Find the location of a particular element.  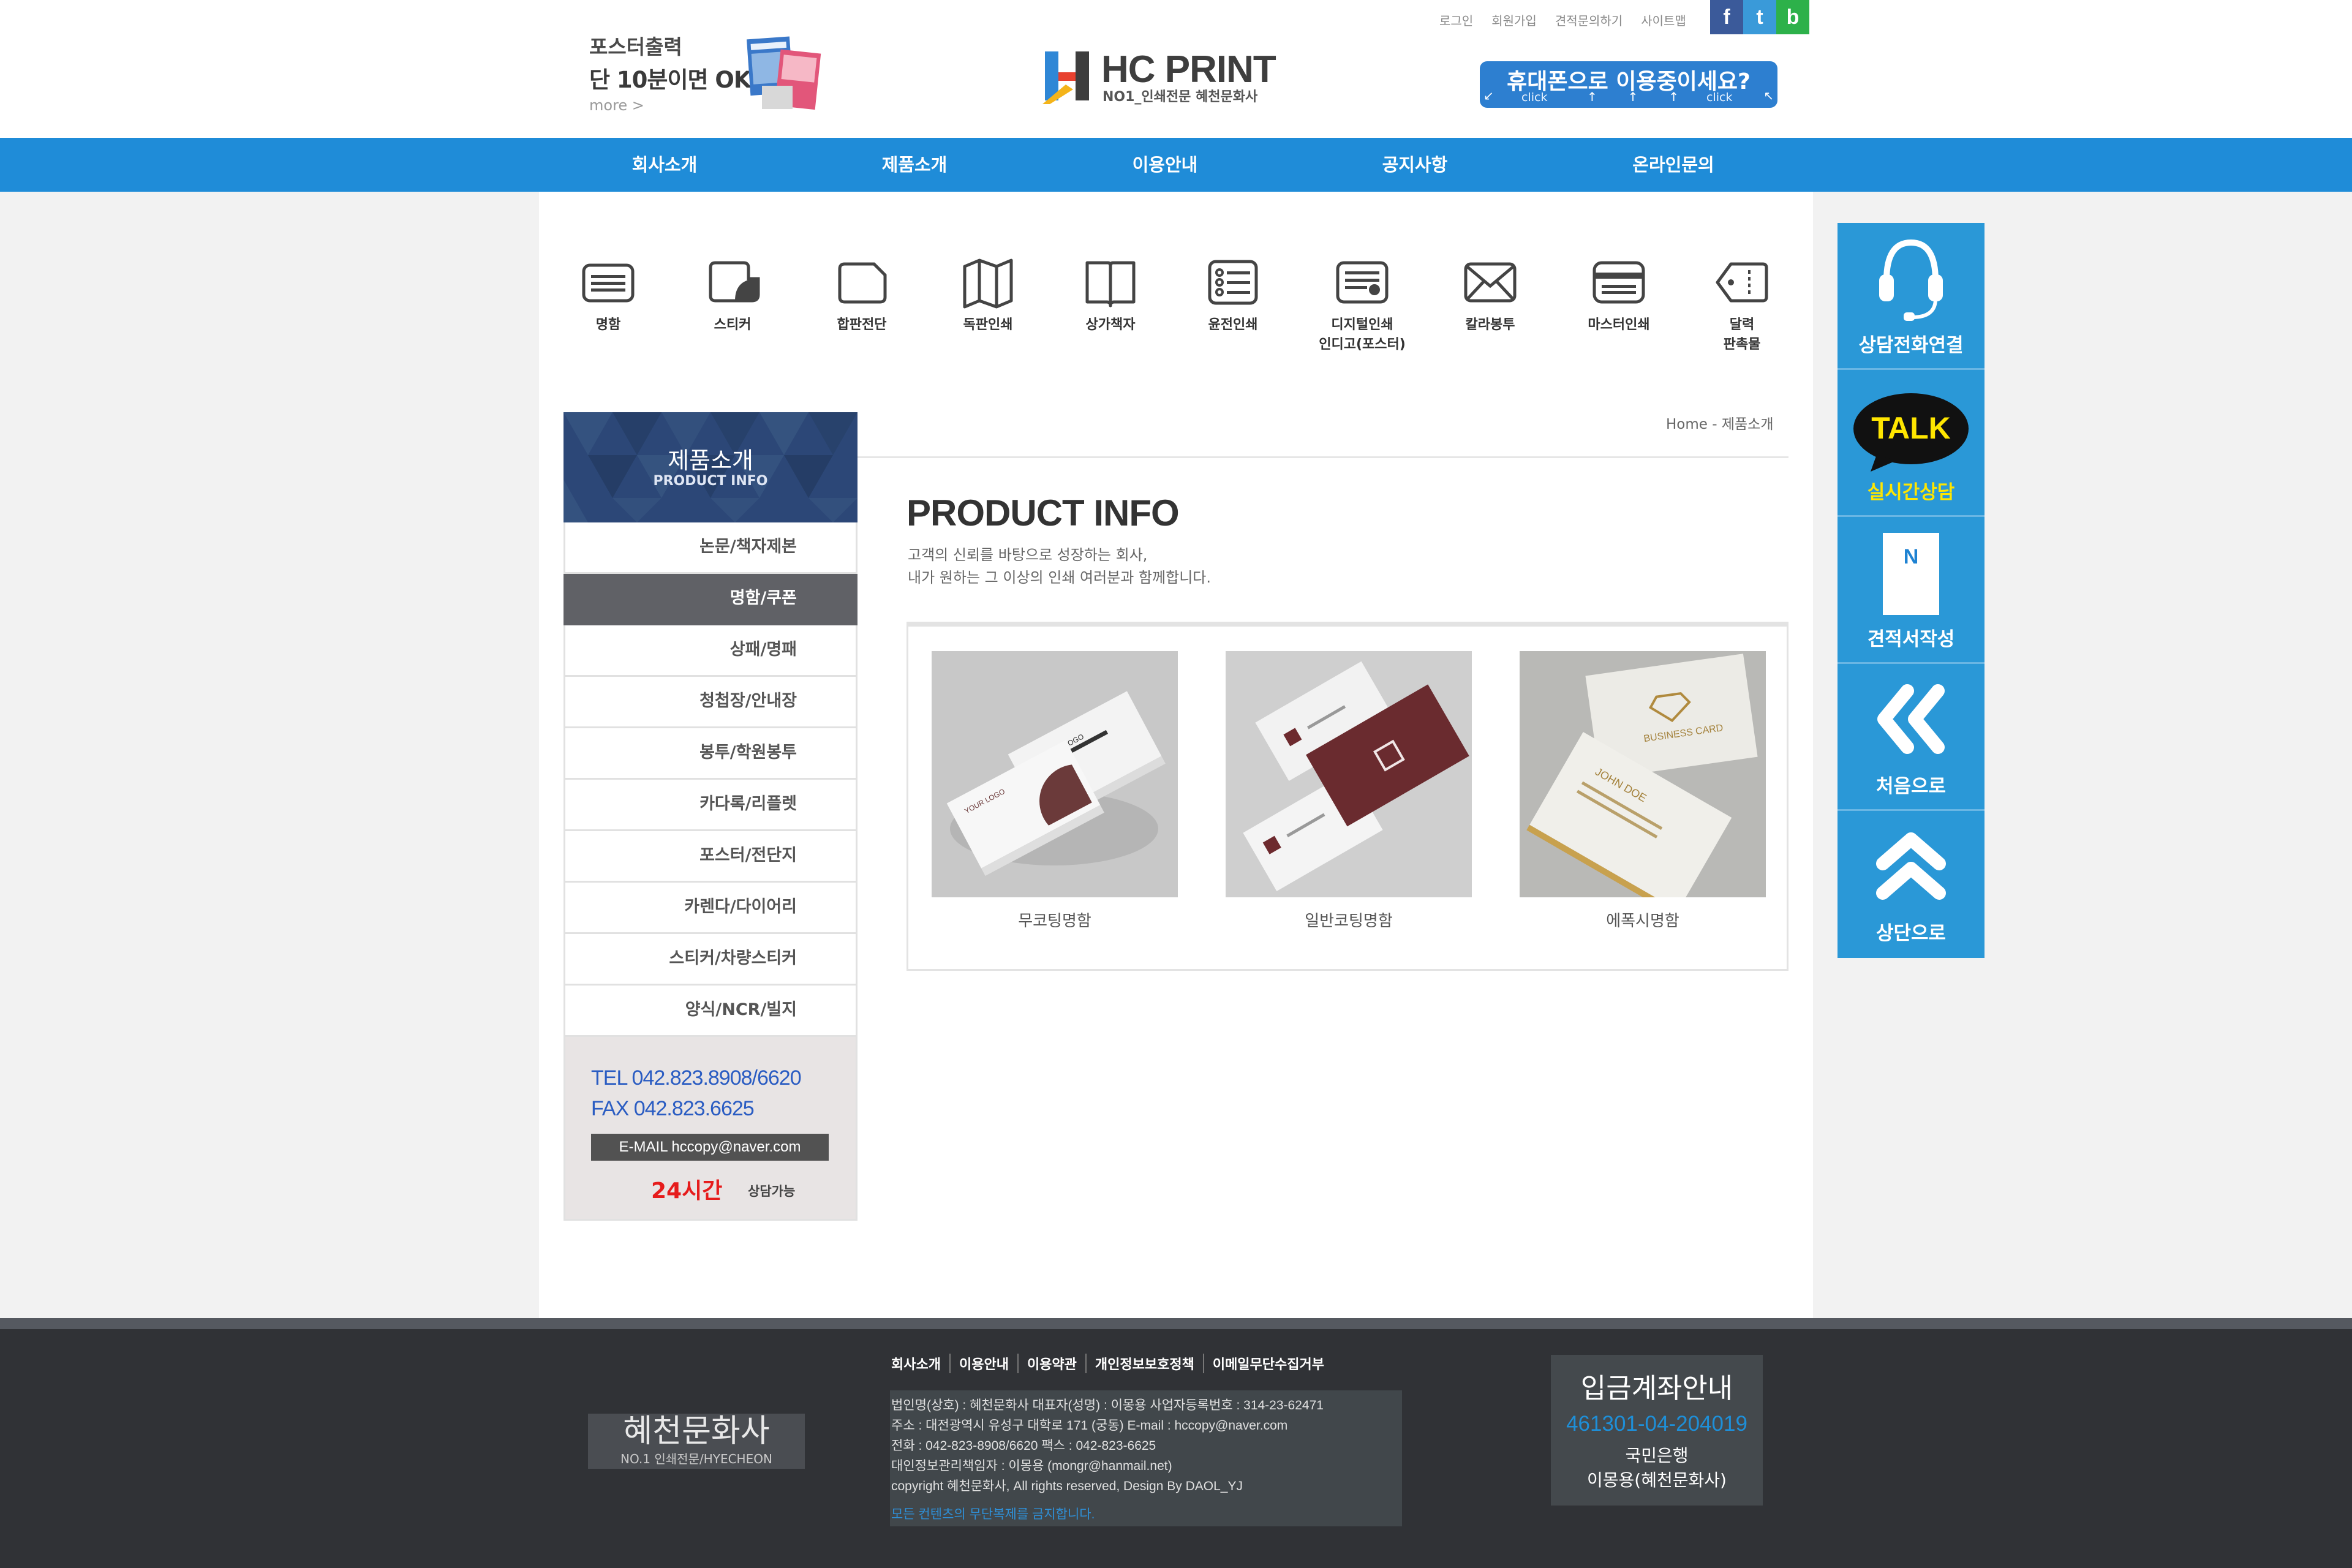

quick-estimate-button: N 견적서작성 is located at coordinates (1912, 590).